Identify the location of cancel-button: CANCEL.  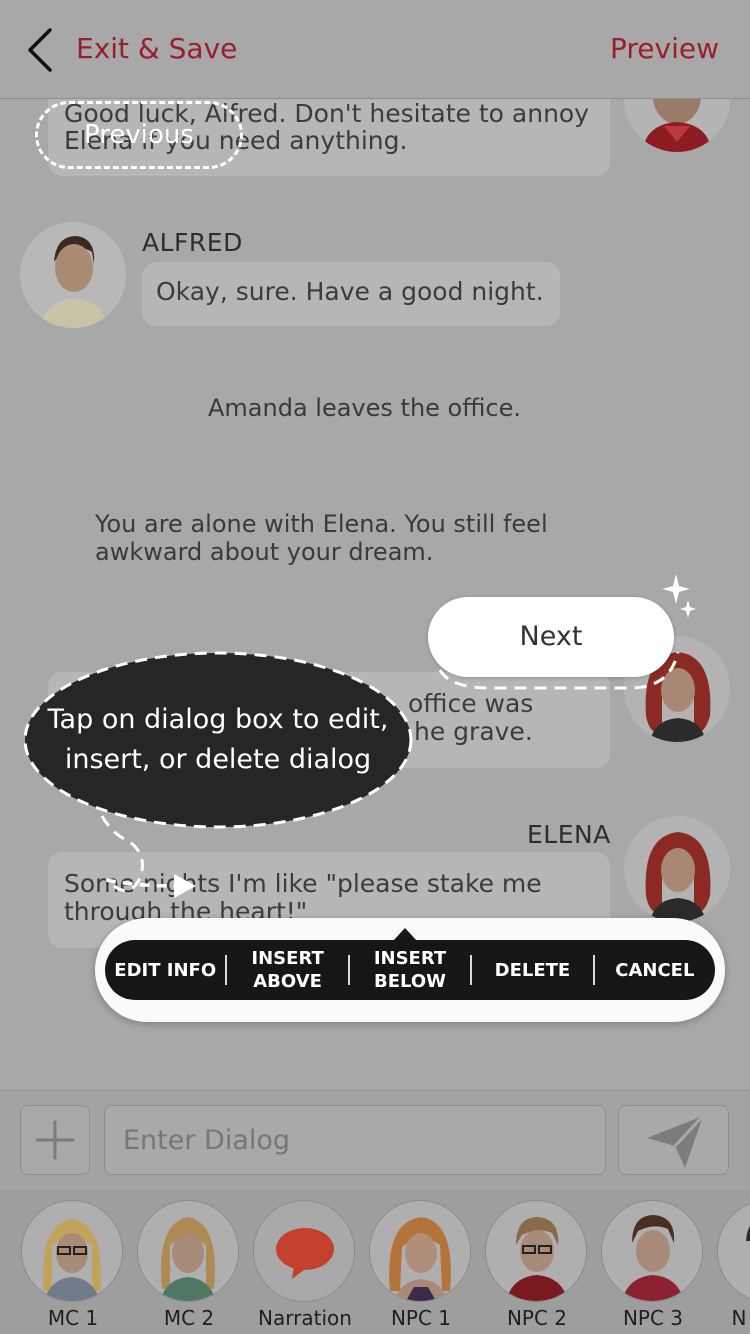
(655, 970).